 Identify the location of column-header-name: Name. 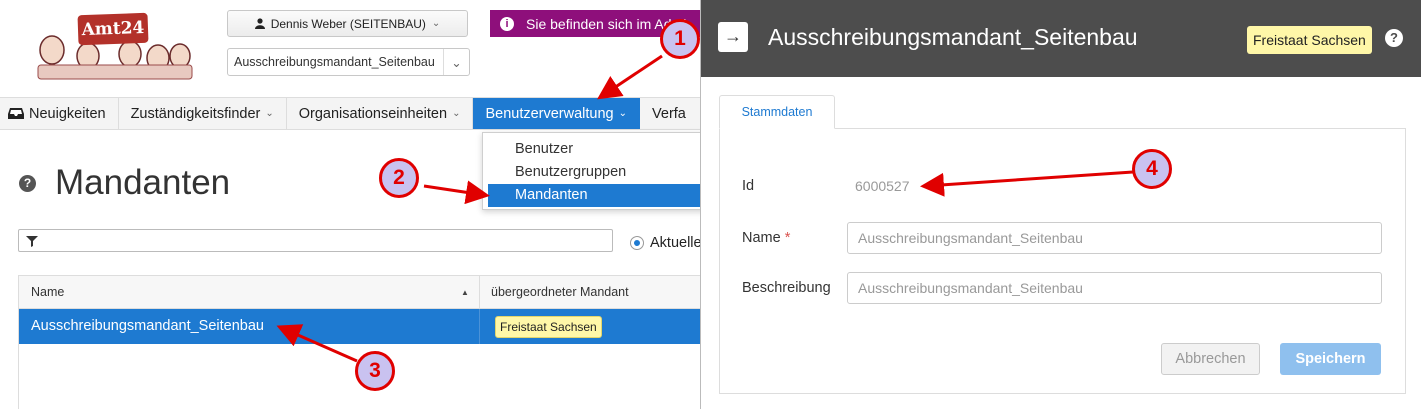
(47, 292).